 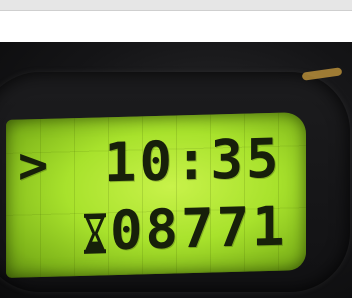 What do you see at coordinates (322, 74) in the screenshot?
I see `light-glare` at bounding box center [322, 74].